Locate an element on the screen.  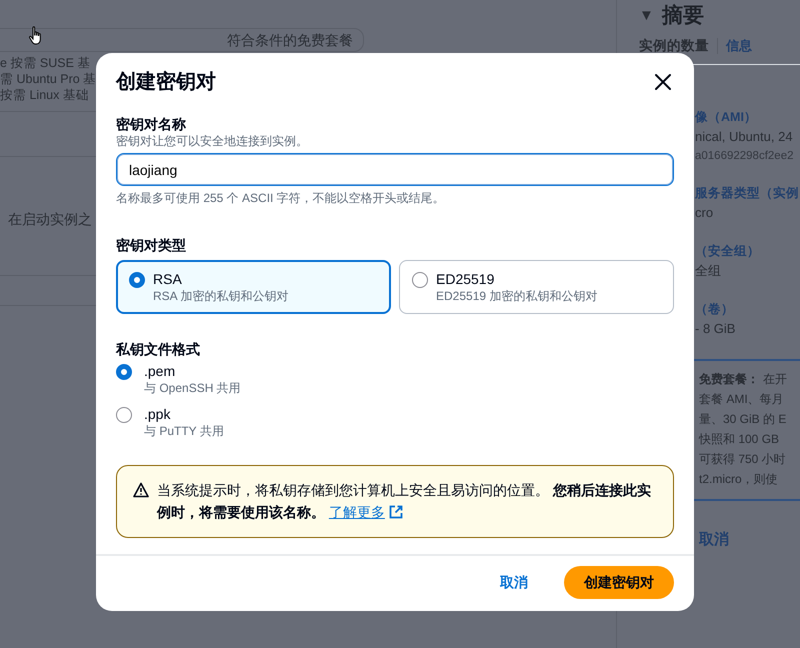
free-tier-text: t2.micro，则使 is located at coordinates (738, 479).